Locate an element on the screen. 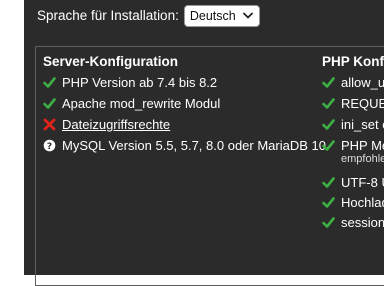  list-item: ini_set e is located at coordinates (353, 124).